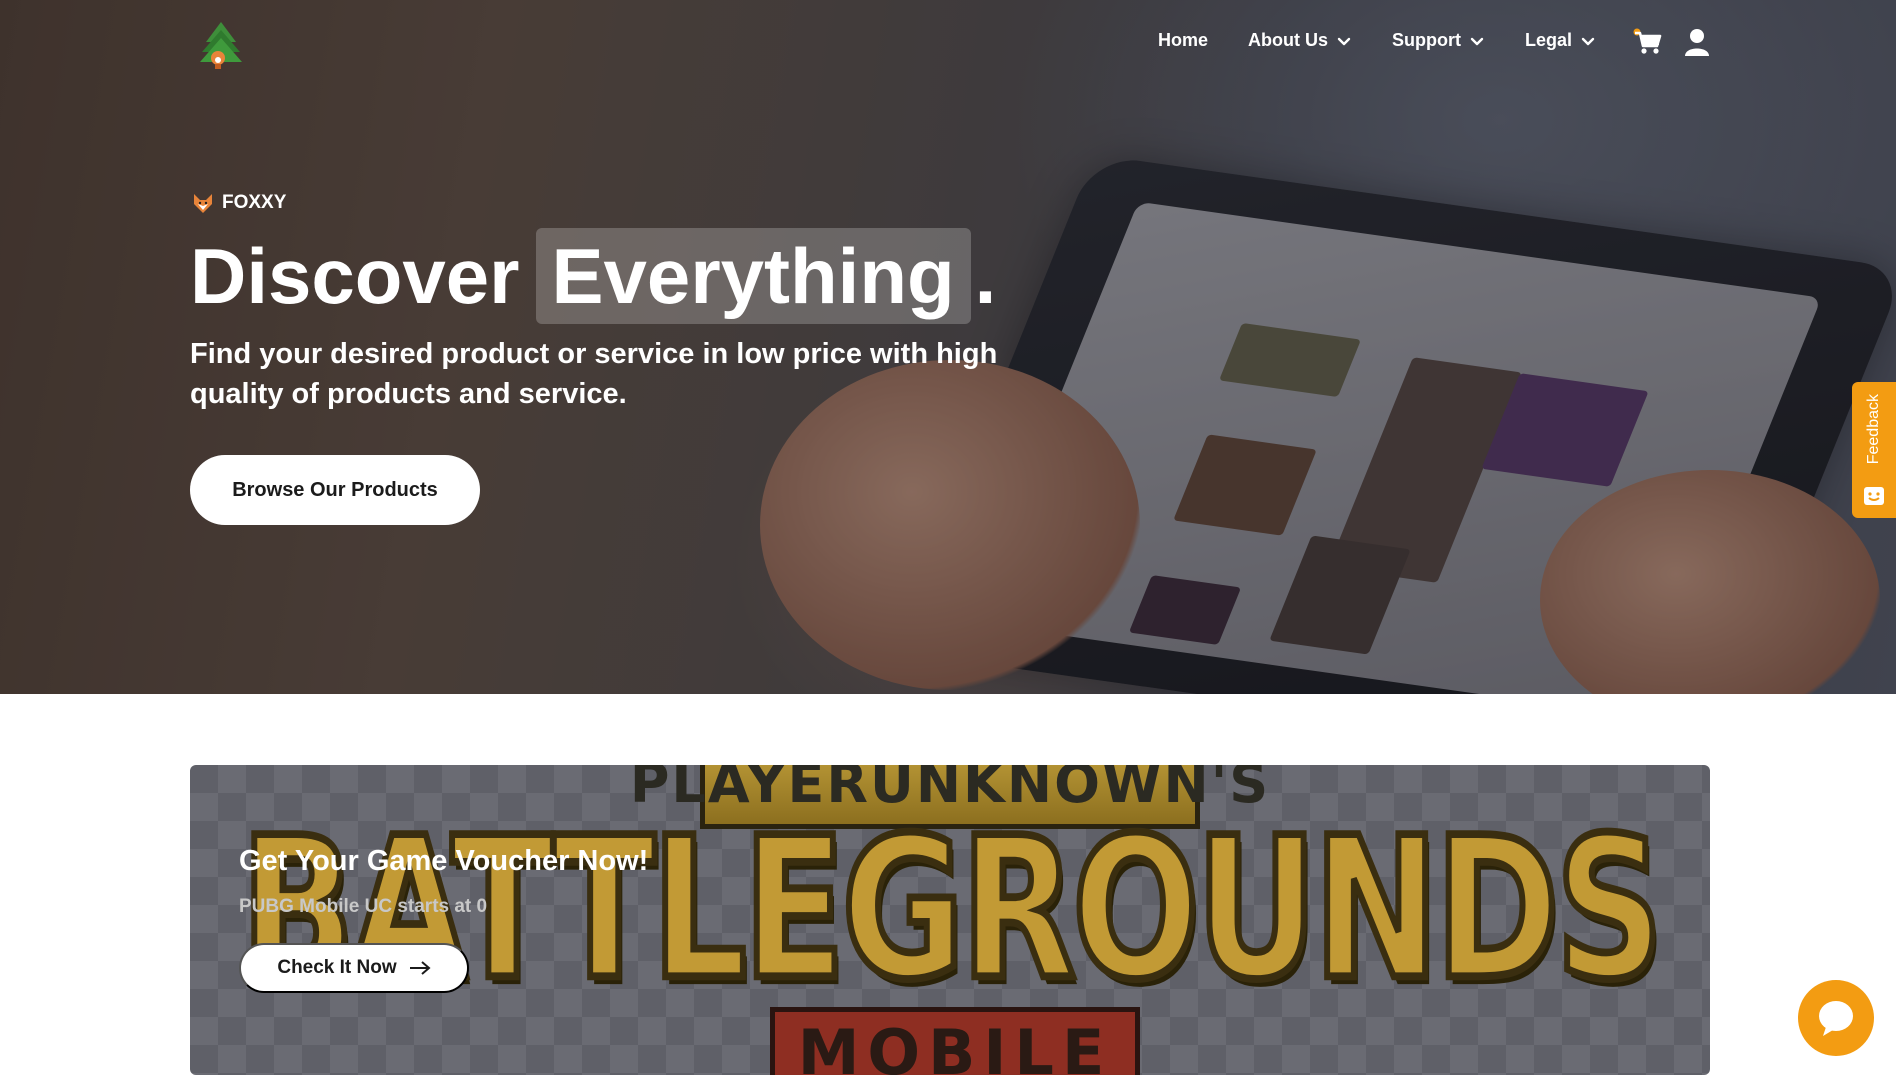  Describe the element at coordinates (955, 1041) in the screenshot. I see `pubg-logo-bottom: MOBILE` at that location.